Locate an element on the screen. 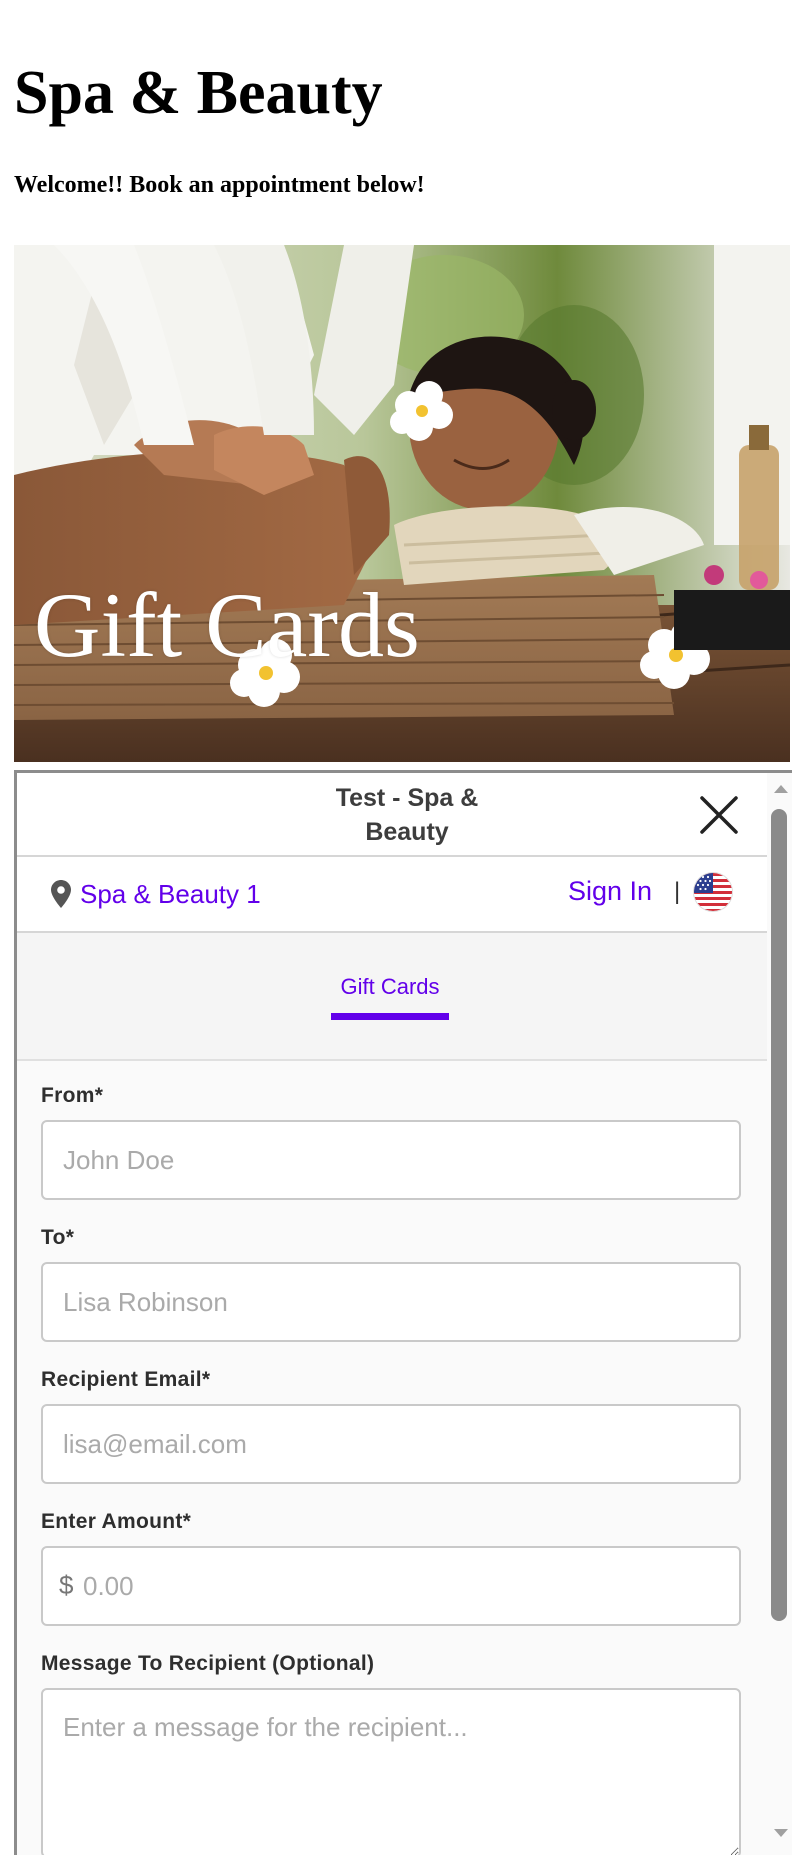 Image resolution: width=792 pixels, height=1855 pixels. active-tab-indicator is located at coordinates (390, 1016).